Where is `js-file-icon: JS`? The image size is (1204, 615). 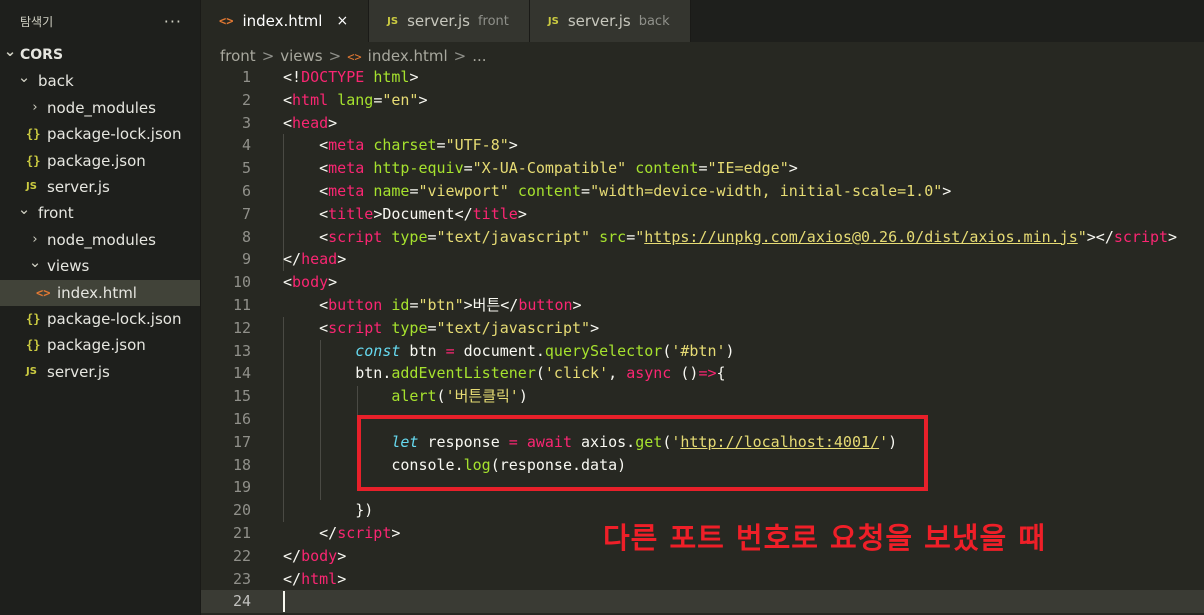 js-file-icon: JS is located at coordinates (553, 21).